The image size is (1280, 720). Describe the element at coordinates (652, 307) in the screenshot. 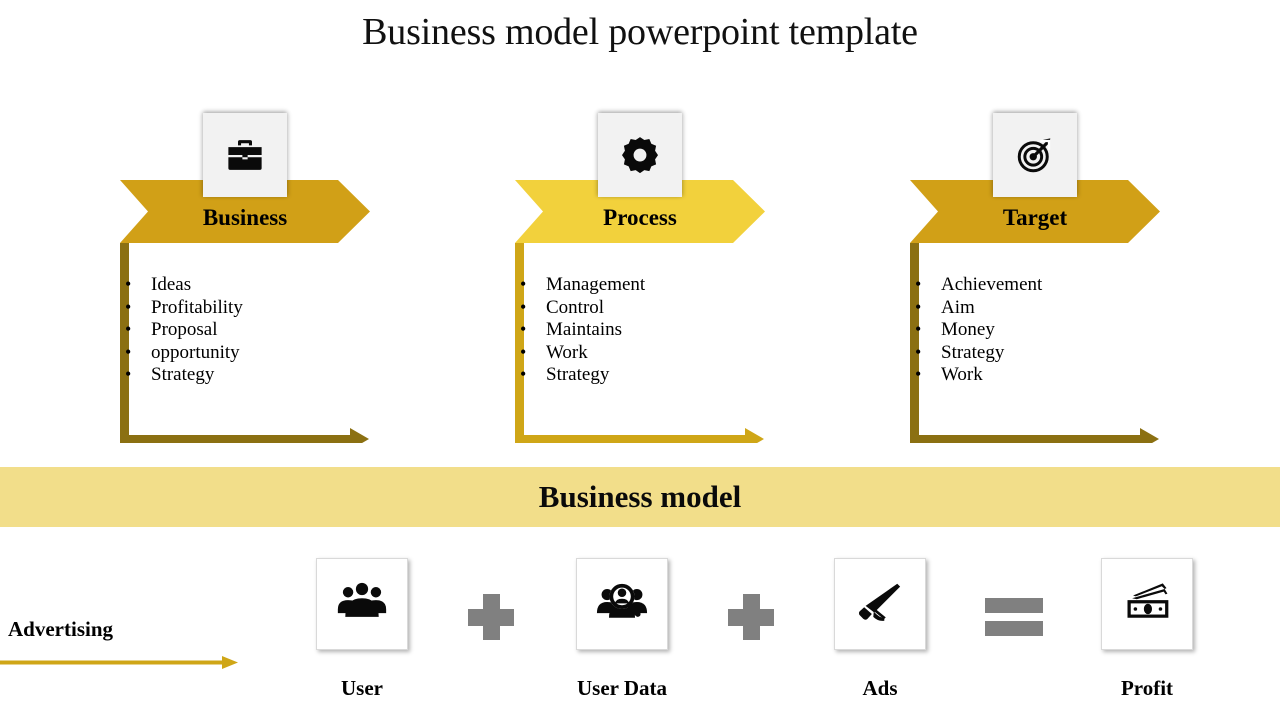

I see `list-item: • Control` at that location.